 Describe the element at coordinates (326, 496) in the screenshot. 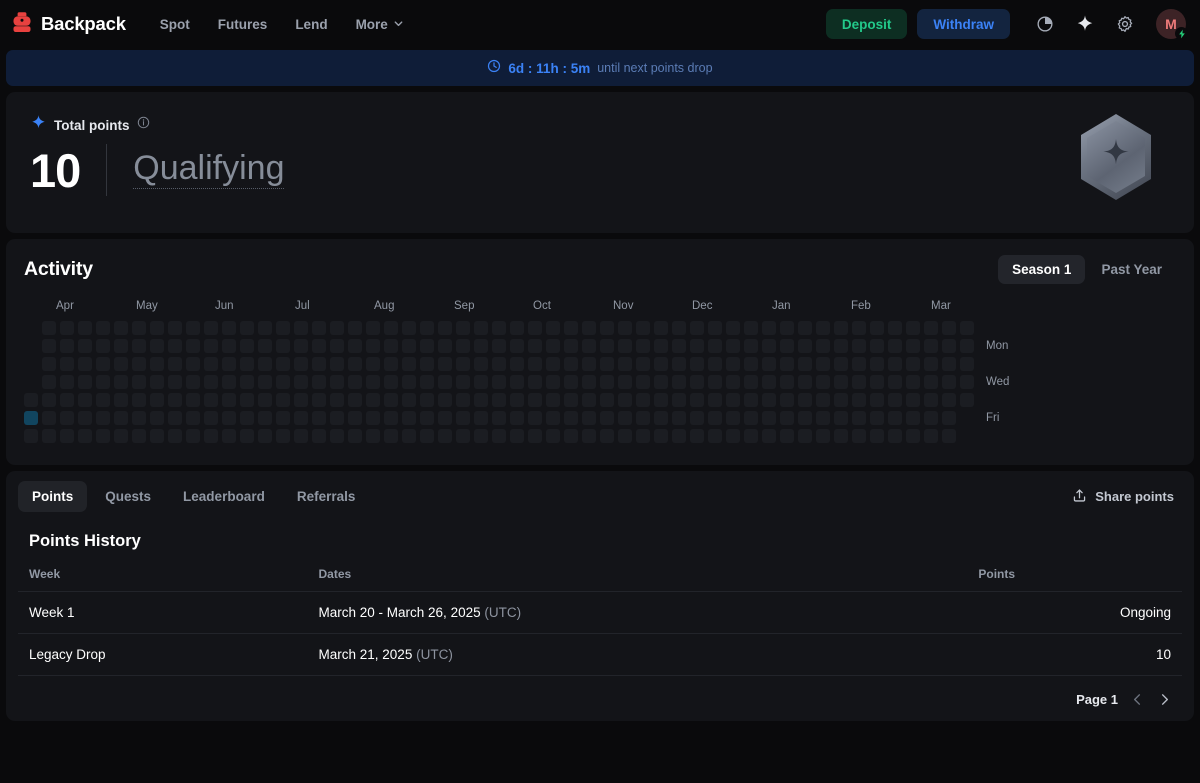

I see `tab-referrals: Referrals` at that location.